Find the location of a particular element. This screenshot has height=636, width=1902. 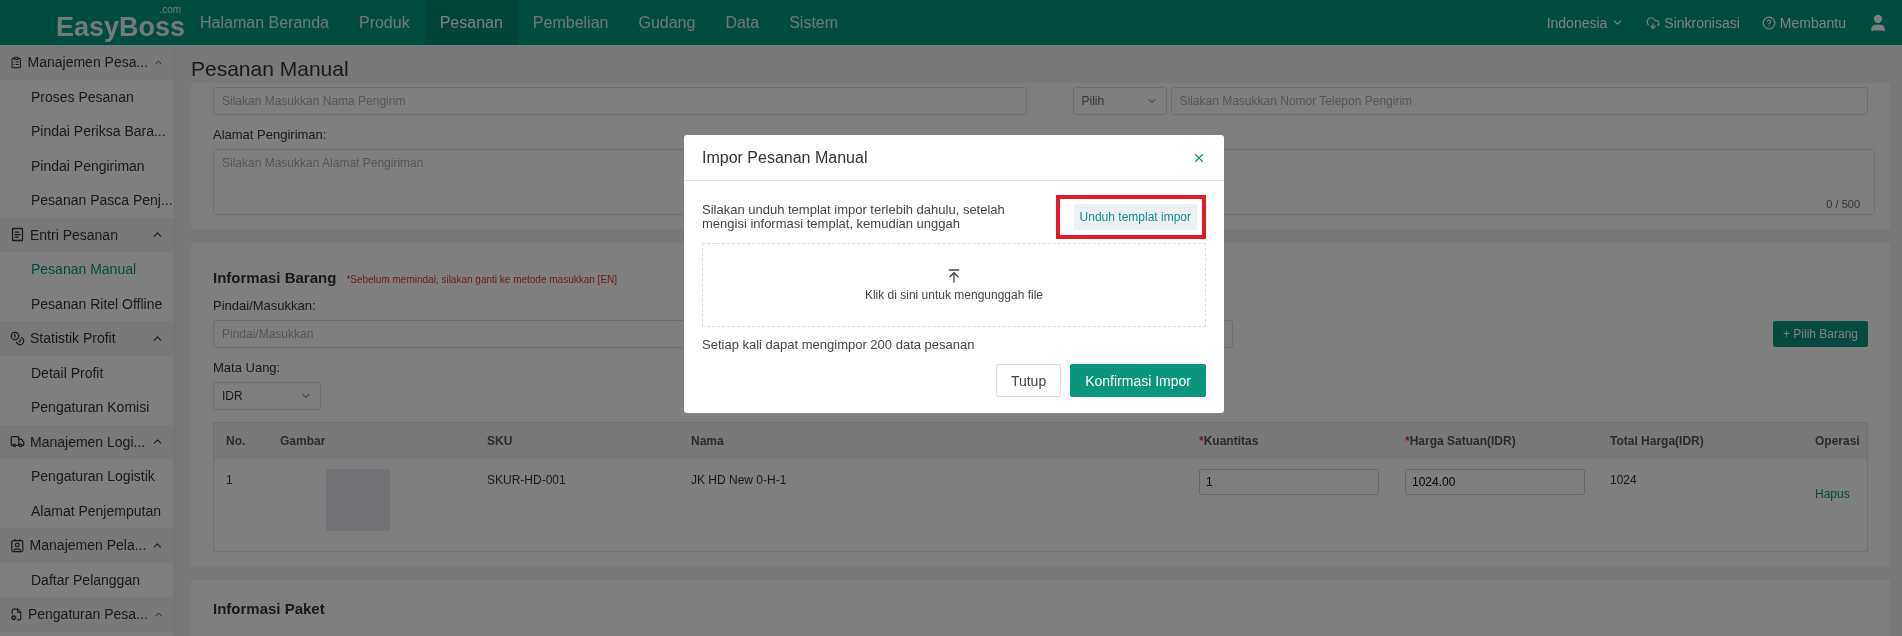

table-cell-text: 1 is located at coordinates (229, 480).